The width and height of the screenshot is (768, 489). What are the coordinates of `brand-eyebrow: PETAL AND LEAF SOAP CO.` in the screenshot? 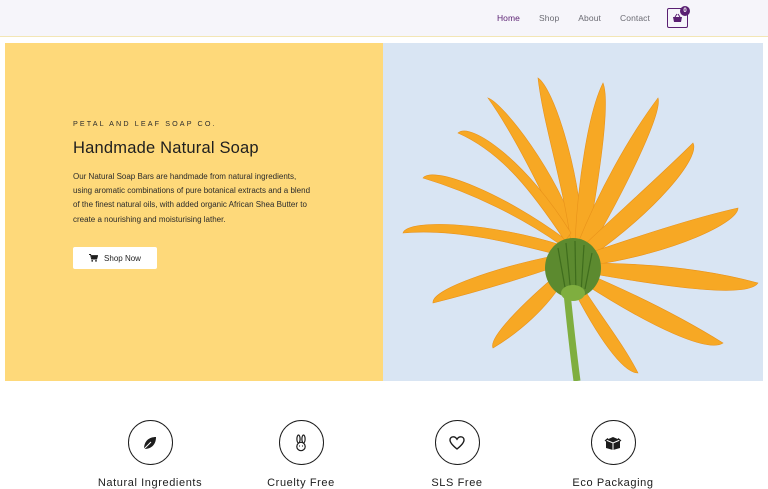 It's located at (145, 123).